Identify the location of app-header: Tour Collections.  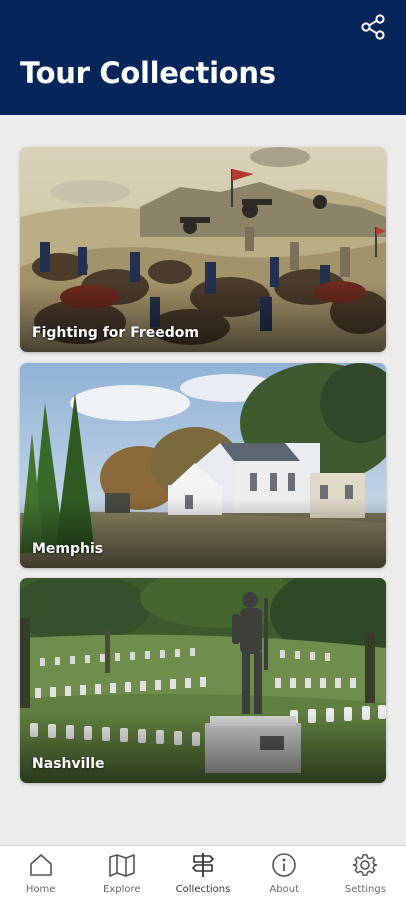
(203, 57).